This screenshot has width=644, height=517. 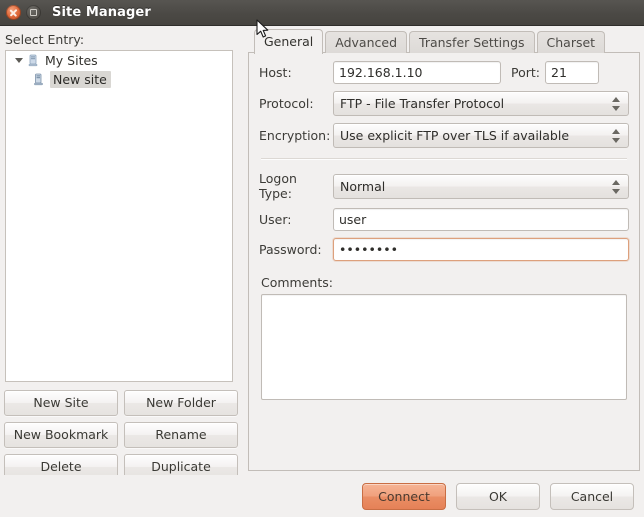 What do you see at coordinates (45, 39) in the screenshot?
I see `select-entry-label: Select Entry:` at bounding box center [45, 39].